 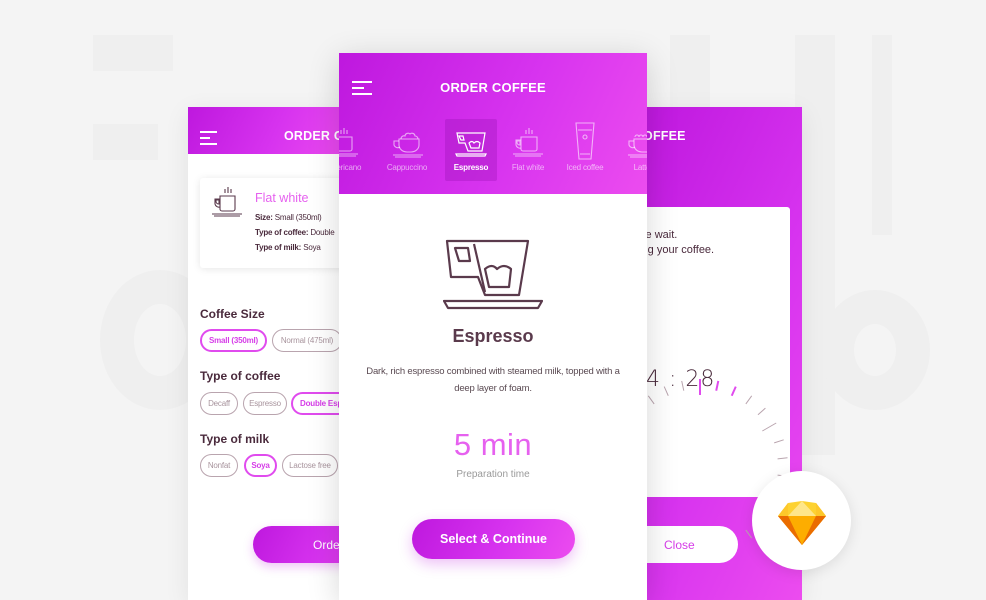 What do you see at coordinates (408, 145) in the screenshot?
I see `cappuccino-cup-icon` at bounding box center [408, 145].